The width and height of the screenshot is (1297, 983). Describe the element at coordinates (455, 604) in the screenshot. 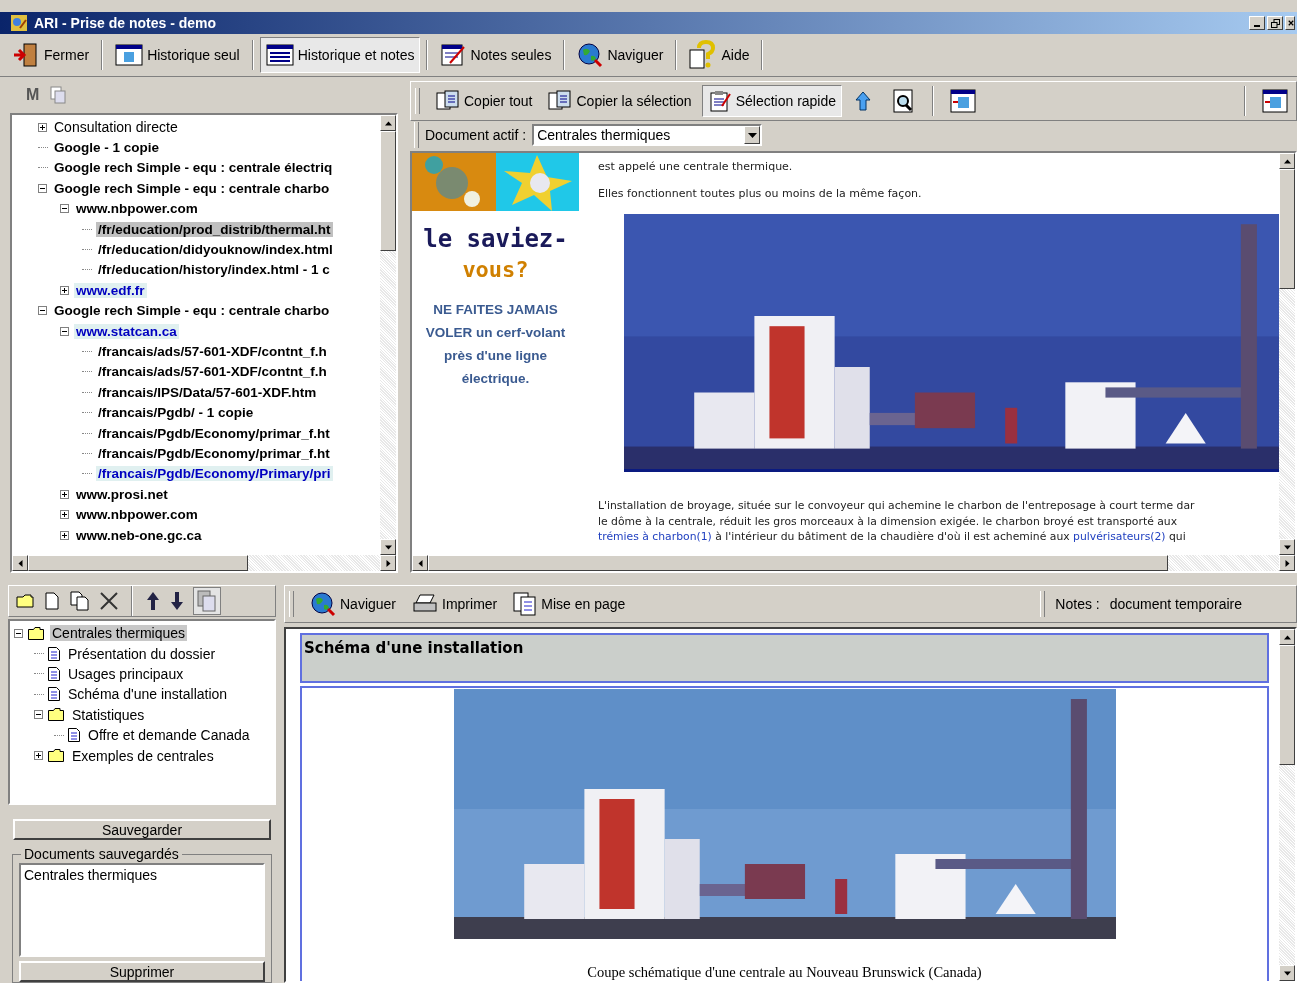

I see `toolbar-button: Imprimer` at that location.